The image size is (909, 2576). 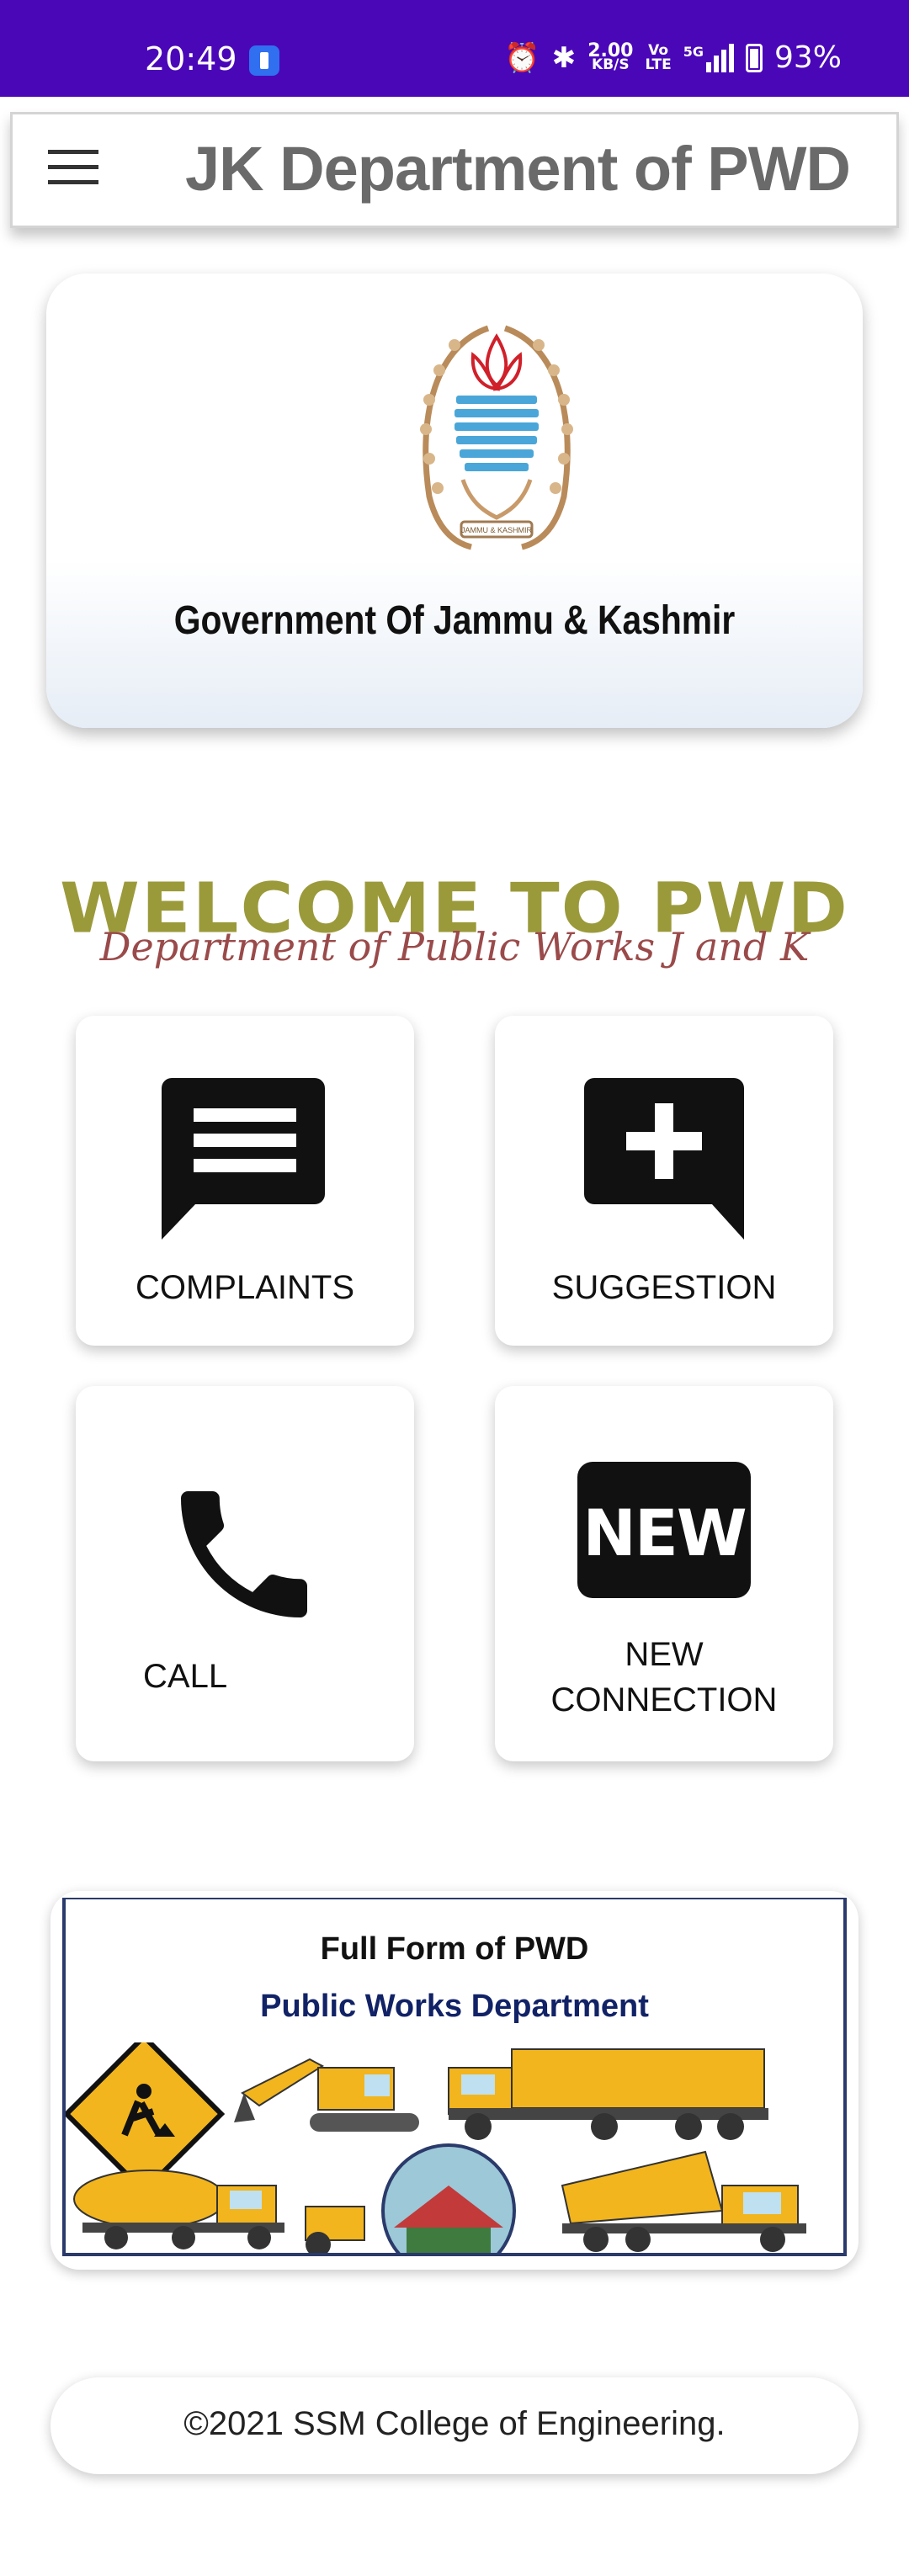 What do you see at coordinates (178, 2209) in the screenshot?
I see `concrete-mixer-icon` at bounding box center [178, 2209].